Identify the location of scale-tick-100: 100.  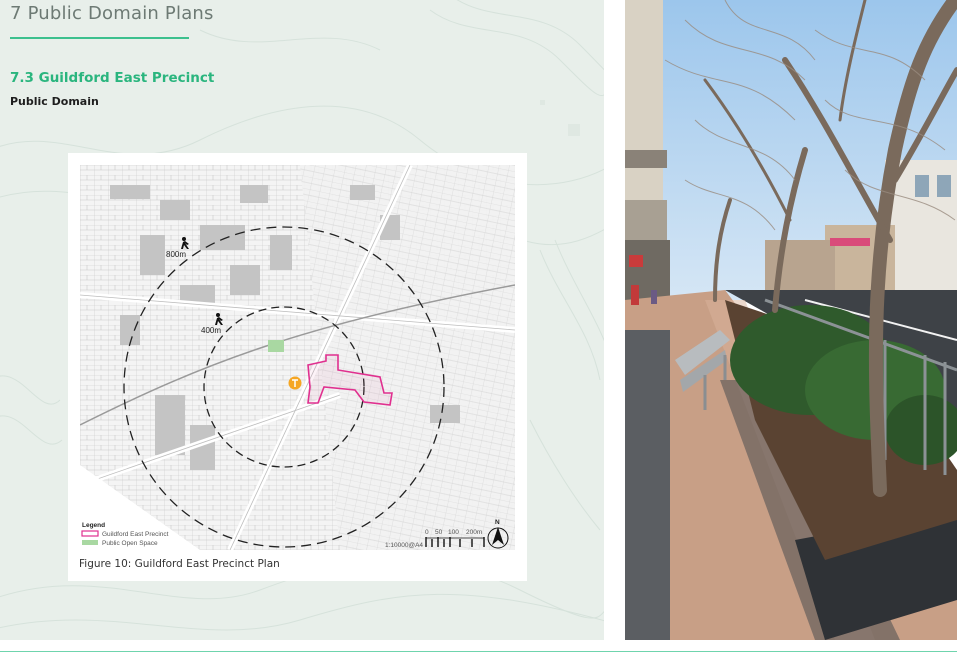
(453, 532).